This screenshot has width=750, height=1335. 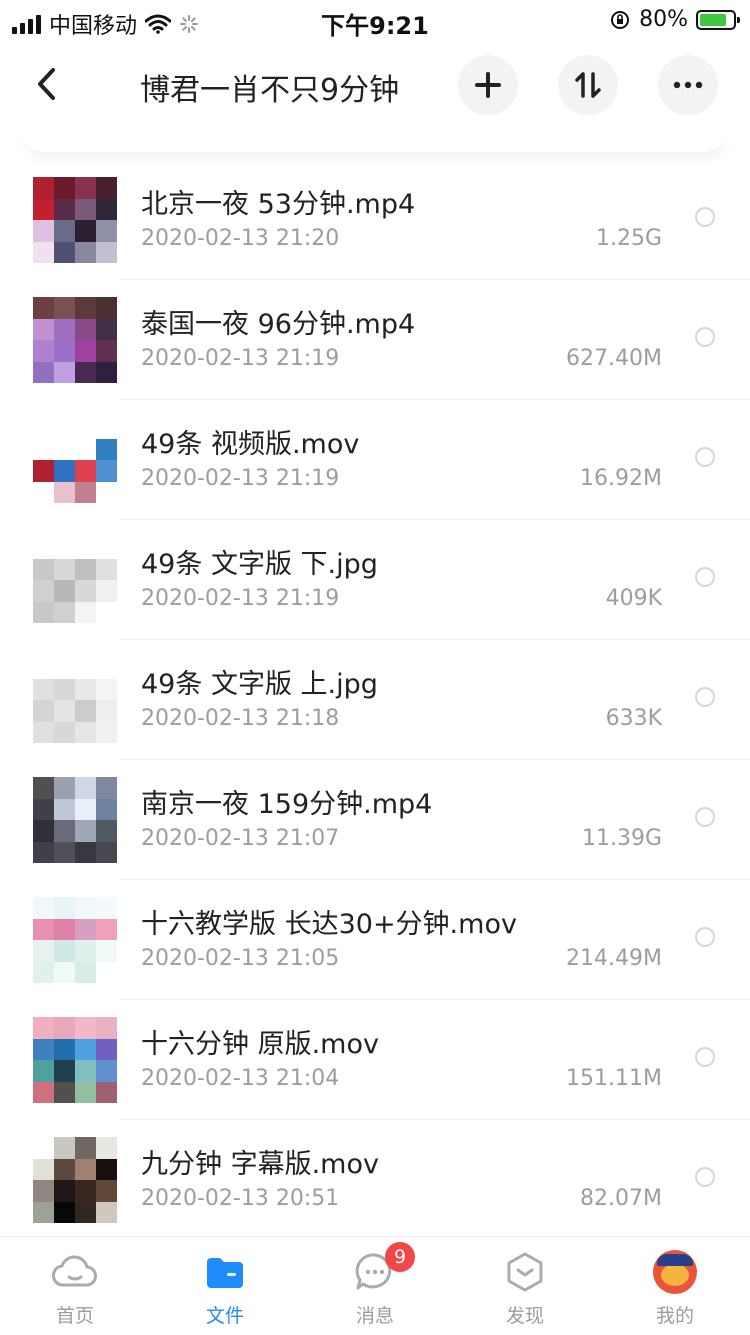 What do you see at coordinates (240, 718) in the screenshot?
I see `file-date: 2020-02-13 21:18` at bounding box center [240, 718].